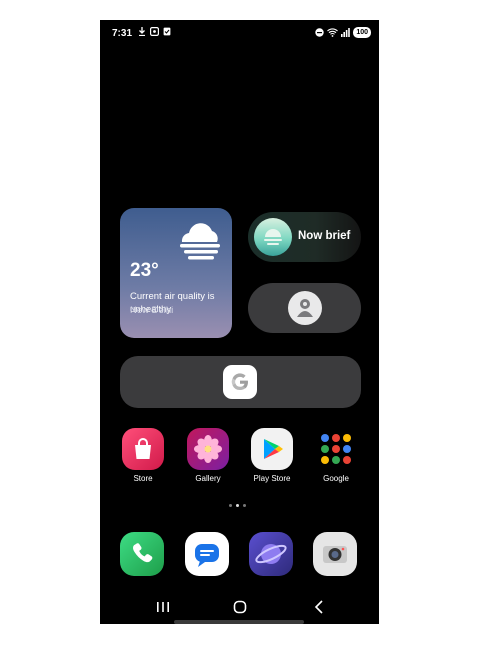 This screenshot has width=481, height=650. What do you see at coordinates (152, 310) in the screenshot?
I see `weather-location: New Delhi` at bounding box center [152, 310].